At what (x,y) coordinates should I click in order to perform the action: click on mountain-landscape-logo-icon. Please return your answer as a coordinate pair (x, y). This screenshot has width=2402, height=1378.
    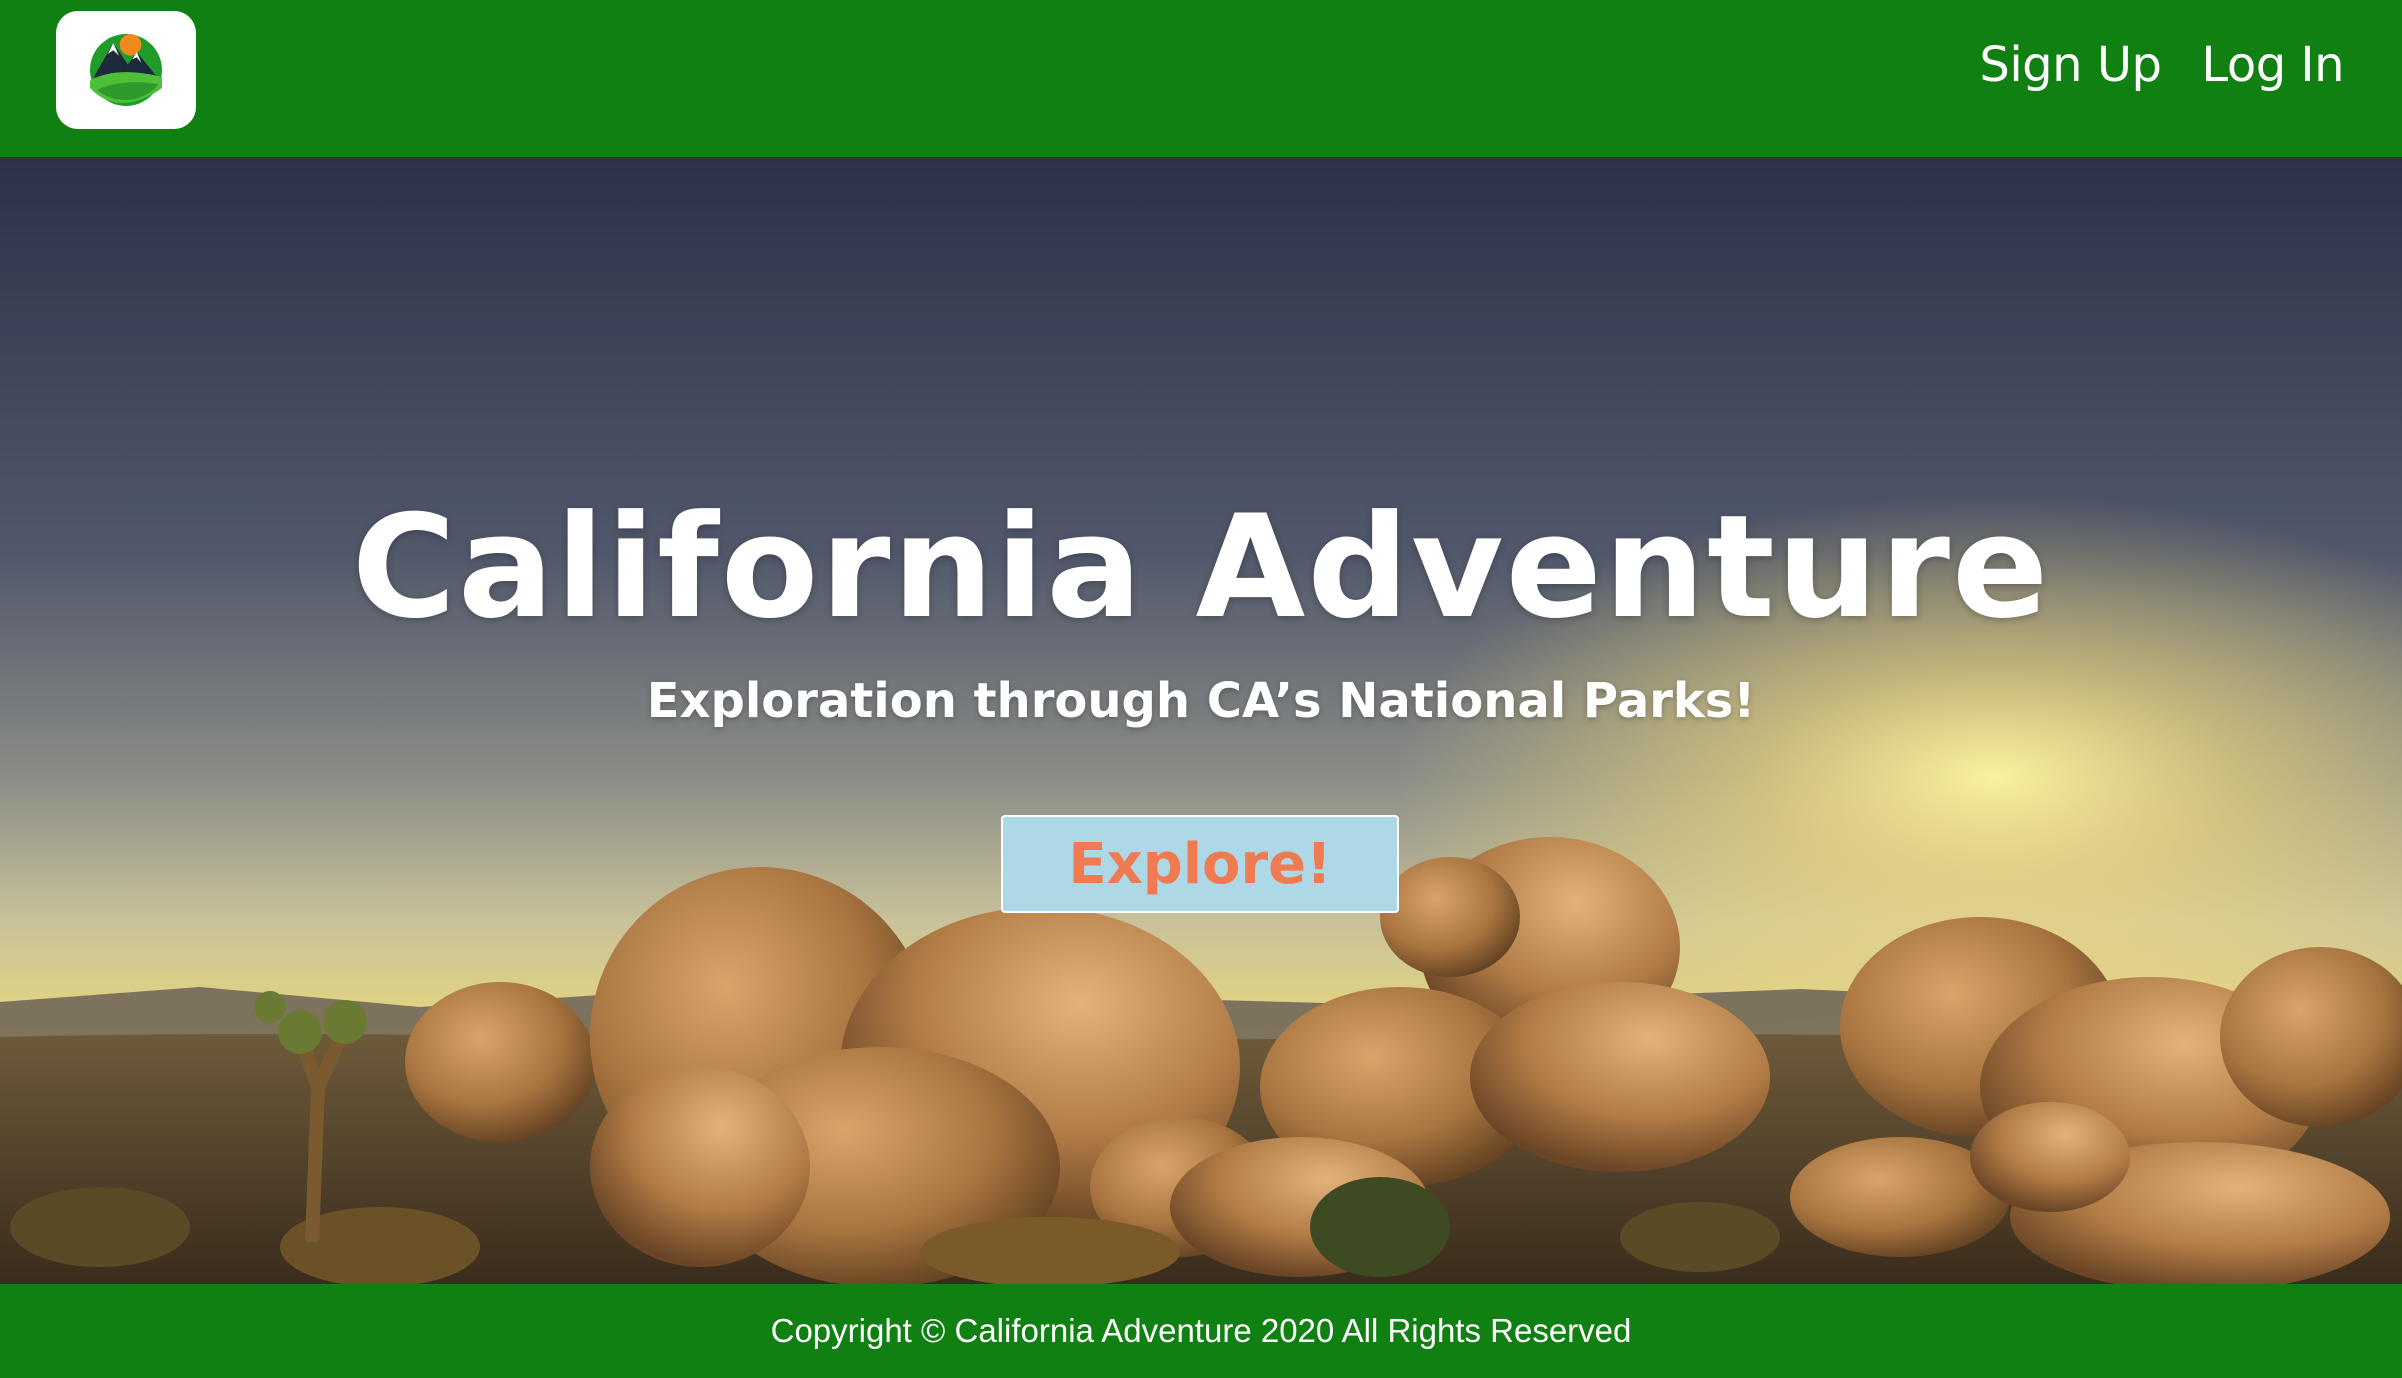
    Looking at the image, I should click on (126, 70).